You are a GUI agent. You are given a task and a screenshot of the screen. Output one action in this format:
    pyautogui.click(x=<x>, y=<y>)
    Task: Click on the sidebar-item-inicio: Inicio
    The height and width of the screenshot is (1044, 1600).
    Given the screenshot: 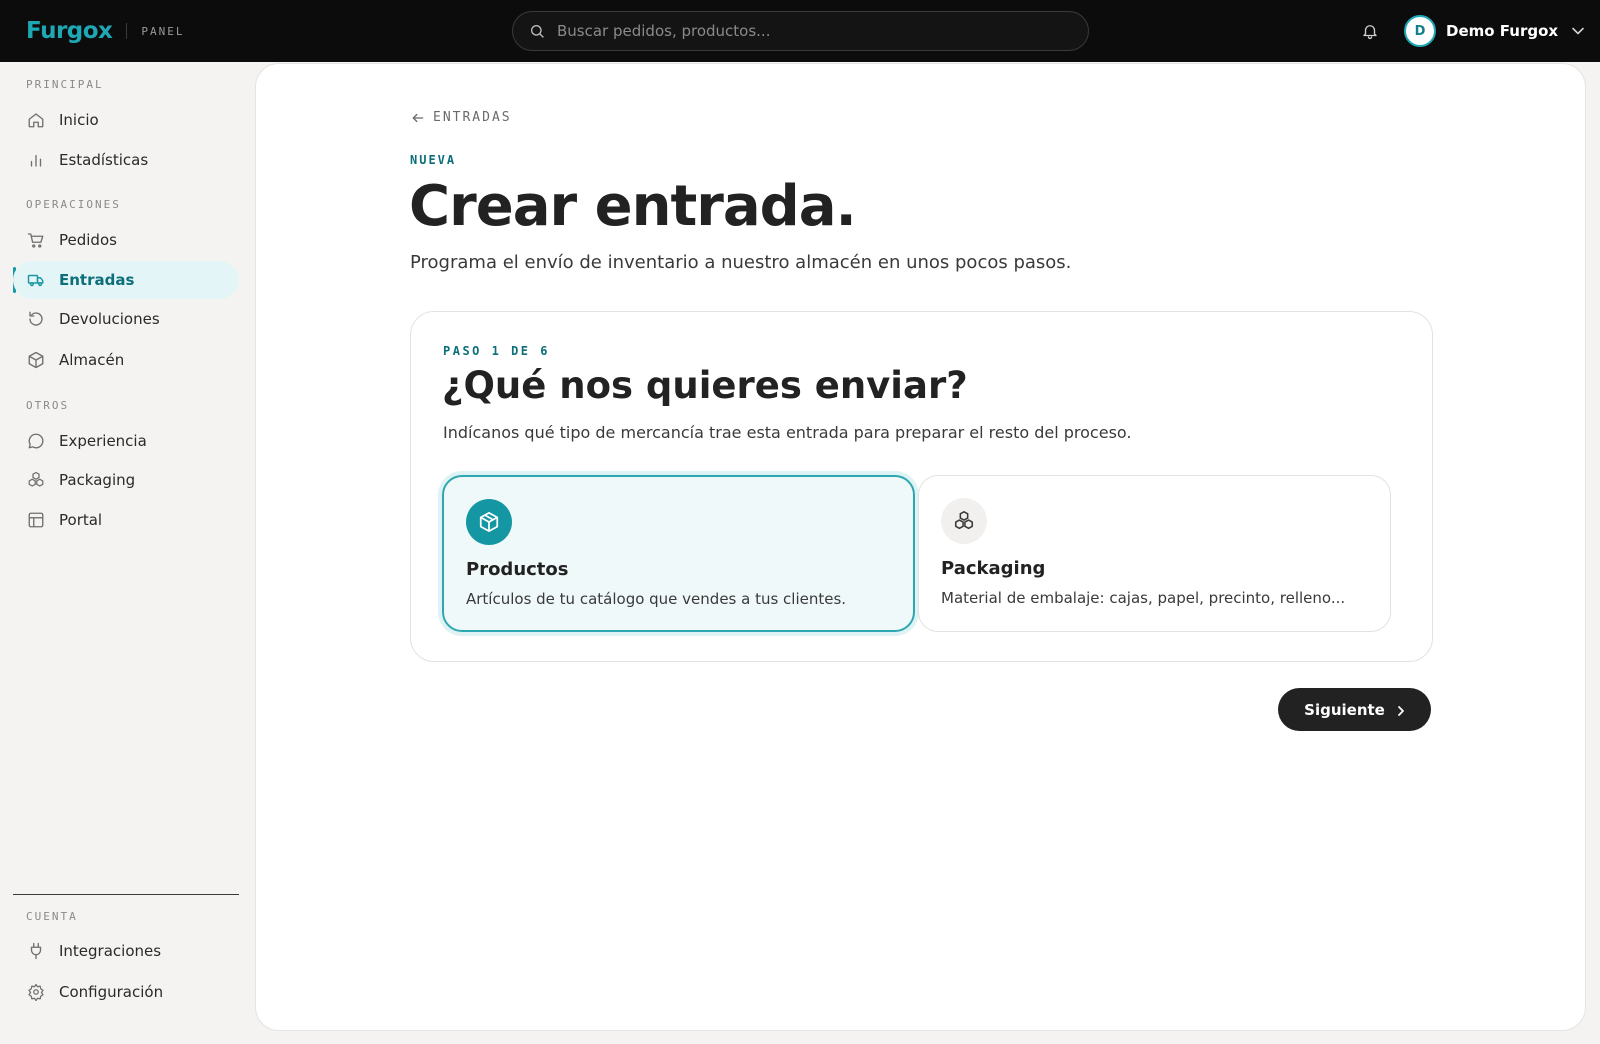 What is the action you would take?
    pyautogui.click(x=126, y=120)
    